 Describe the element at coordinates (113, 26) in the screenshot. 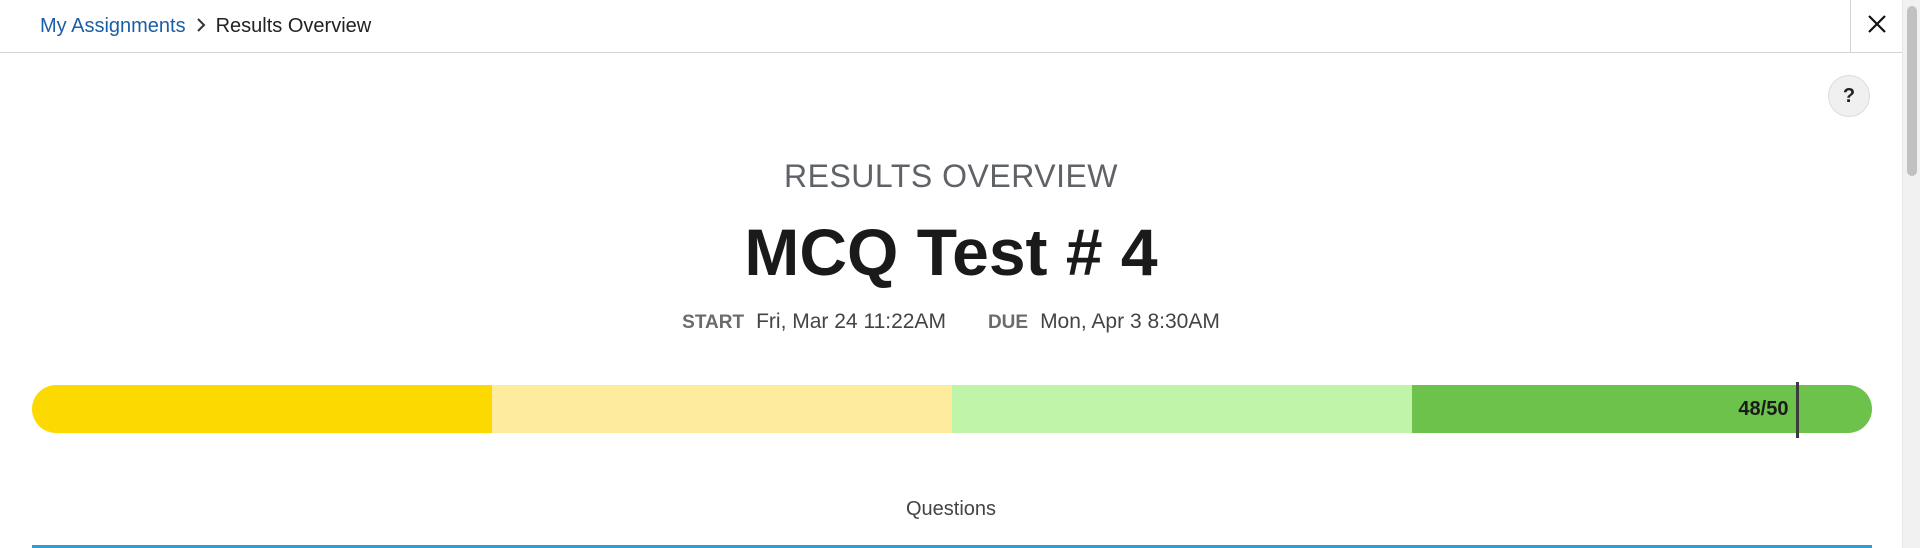

I see `breadcrumb-my-assignments-link: My Assignments` at that location.